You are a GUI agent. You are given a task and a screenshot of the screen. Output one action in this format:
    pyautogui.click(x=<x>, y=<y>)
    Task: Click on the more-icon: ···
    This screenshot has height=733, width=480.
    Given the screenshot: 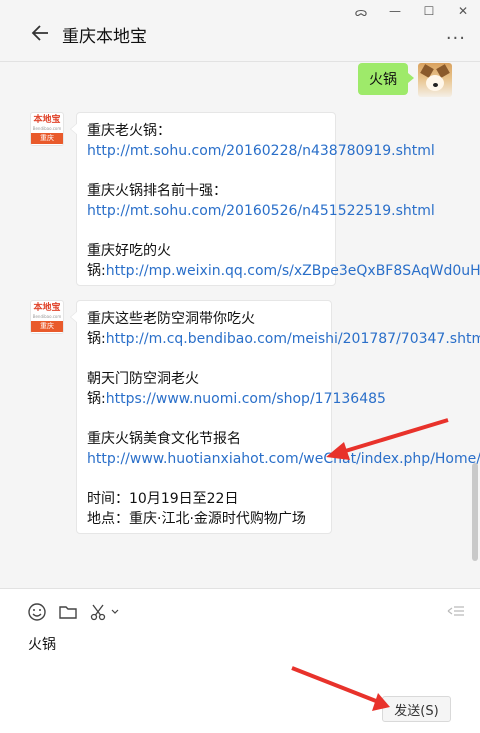 What is the action you would take?
    pyautogui.click(x=456, y=38)
    